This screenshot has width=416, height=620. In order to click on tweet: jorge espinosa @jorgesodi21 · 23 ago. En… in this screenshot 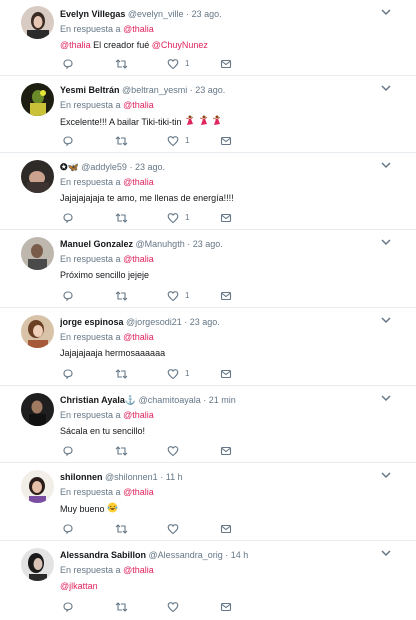, I will do `click(208, 347)`.